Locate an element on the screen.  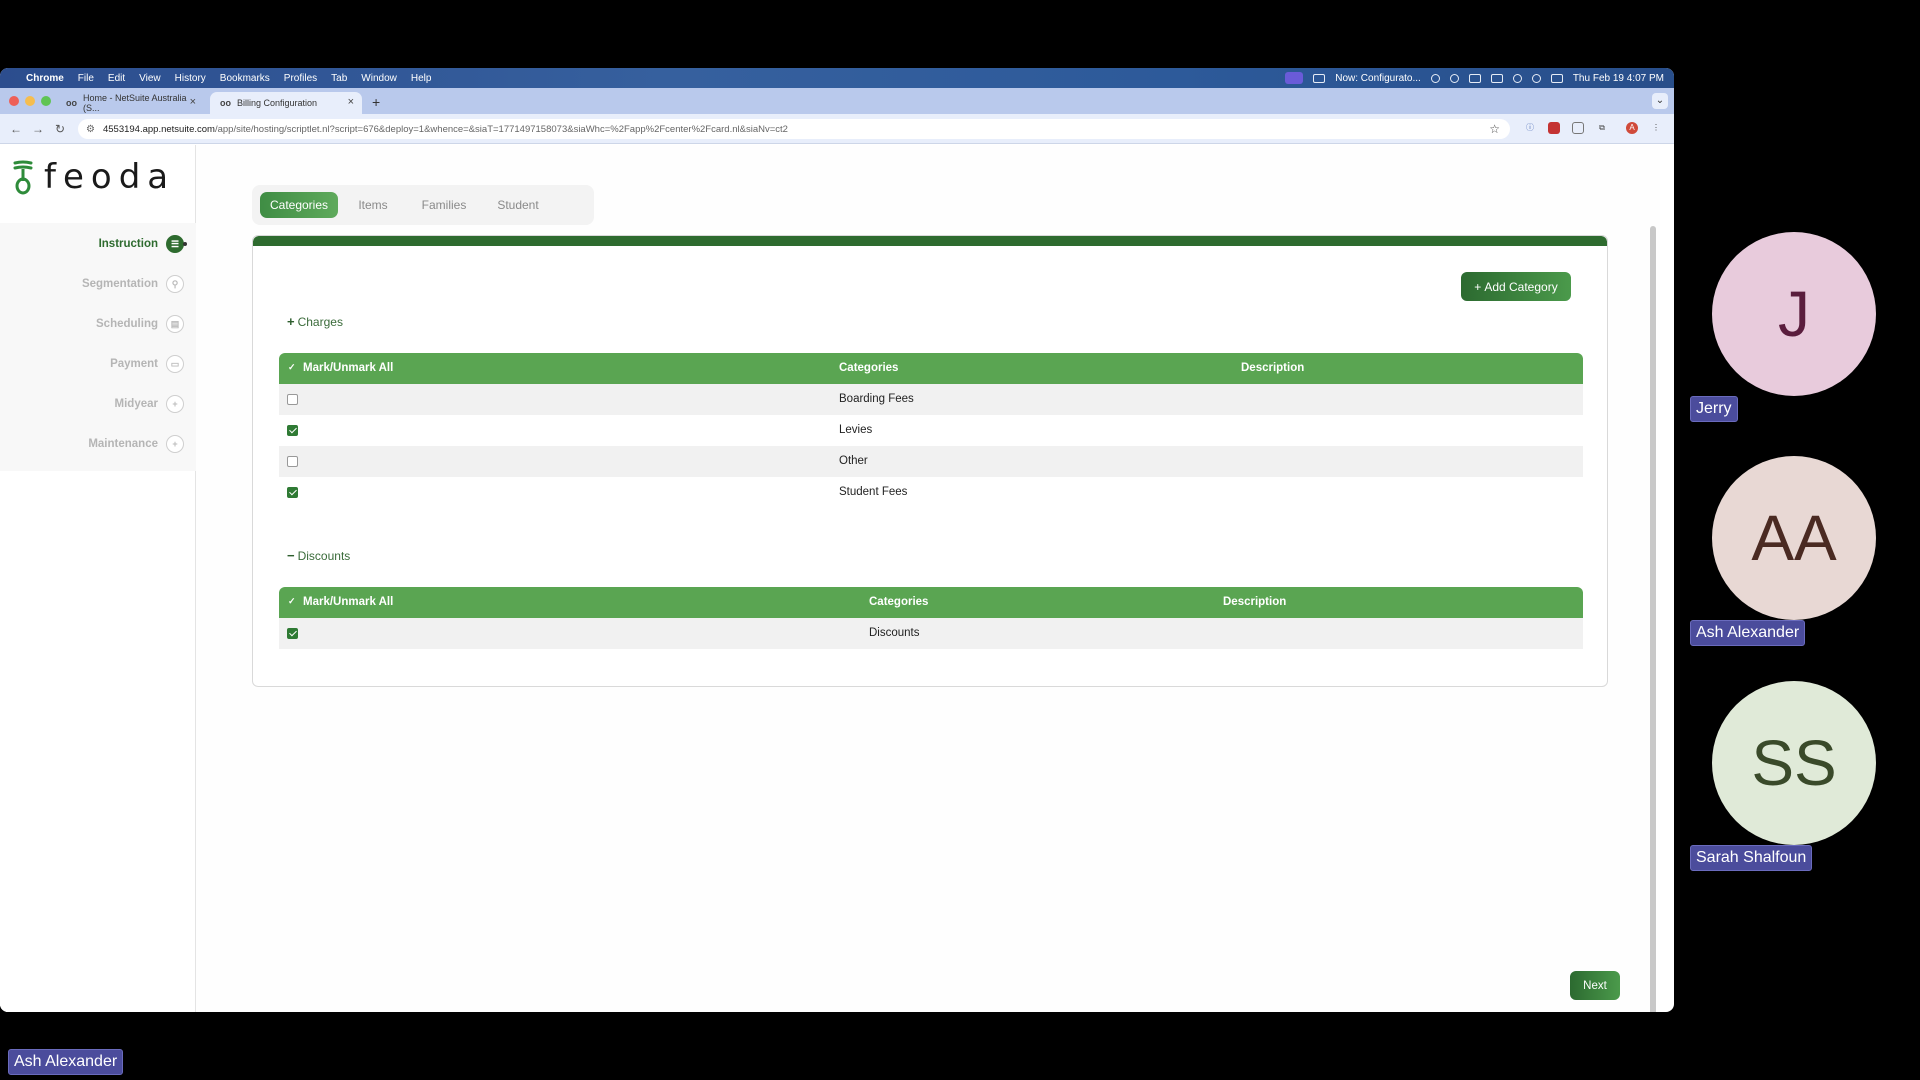
browser-tab-billing: oo Billing Configuration × is located at coordinates (286, 103).